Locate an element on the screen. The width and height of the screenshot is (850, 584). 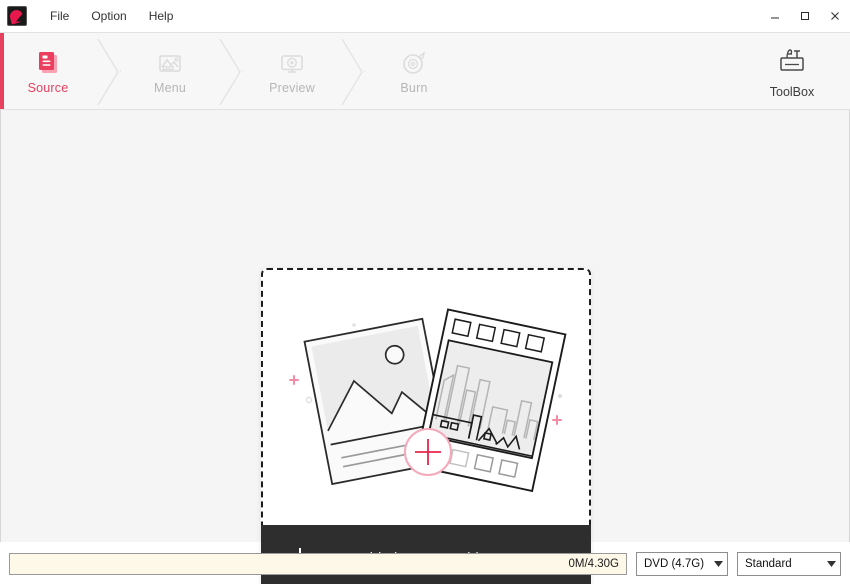
disc-icon is located at coordinates (414, 63).